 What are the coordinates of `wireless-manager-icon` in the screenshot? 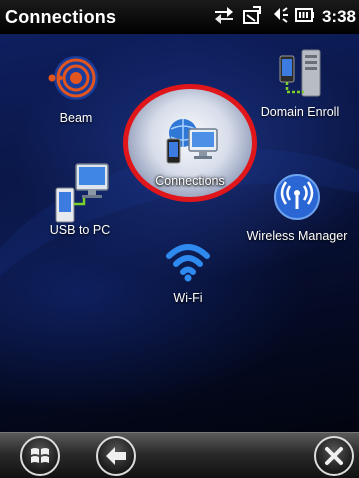 It's located at (297, 200).